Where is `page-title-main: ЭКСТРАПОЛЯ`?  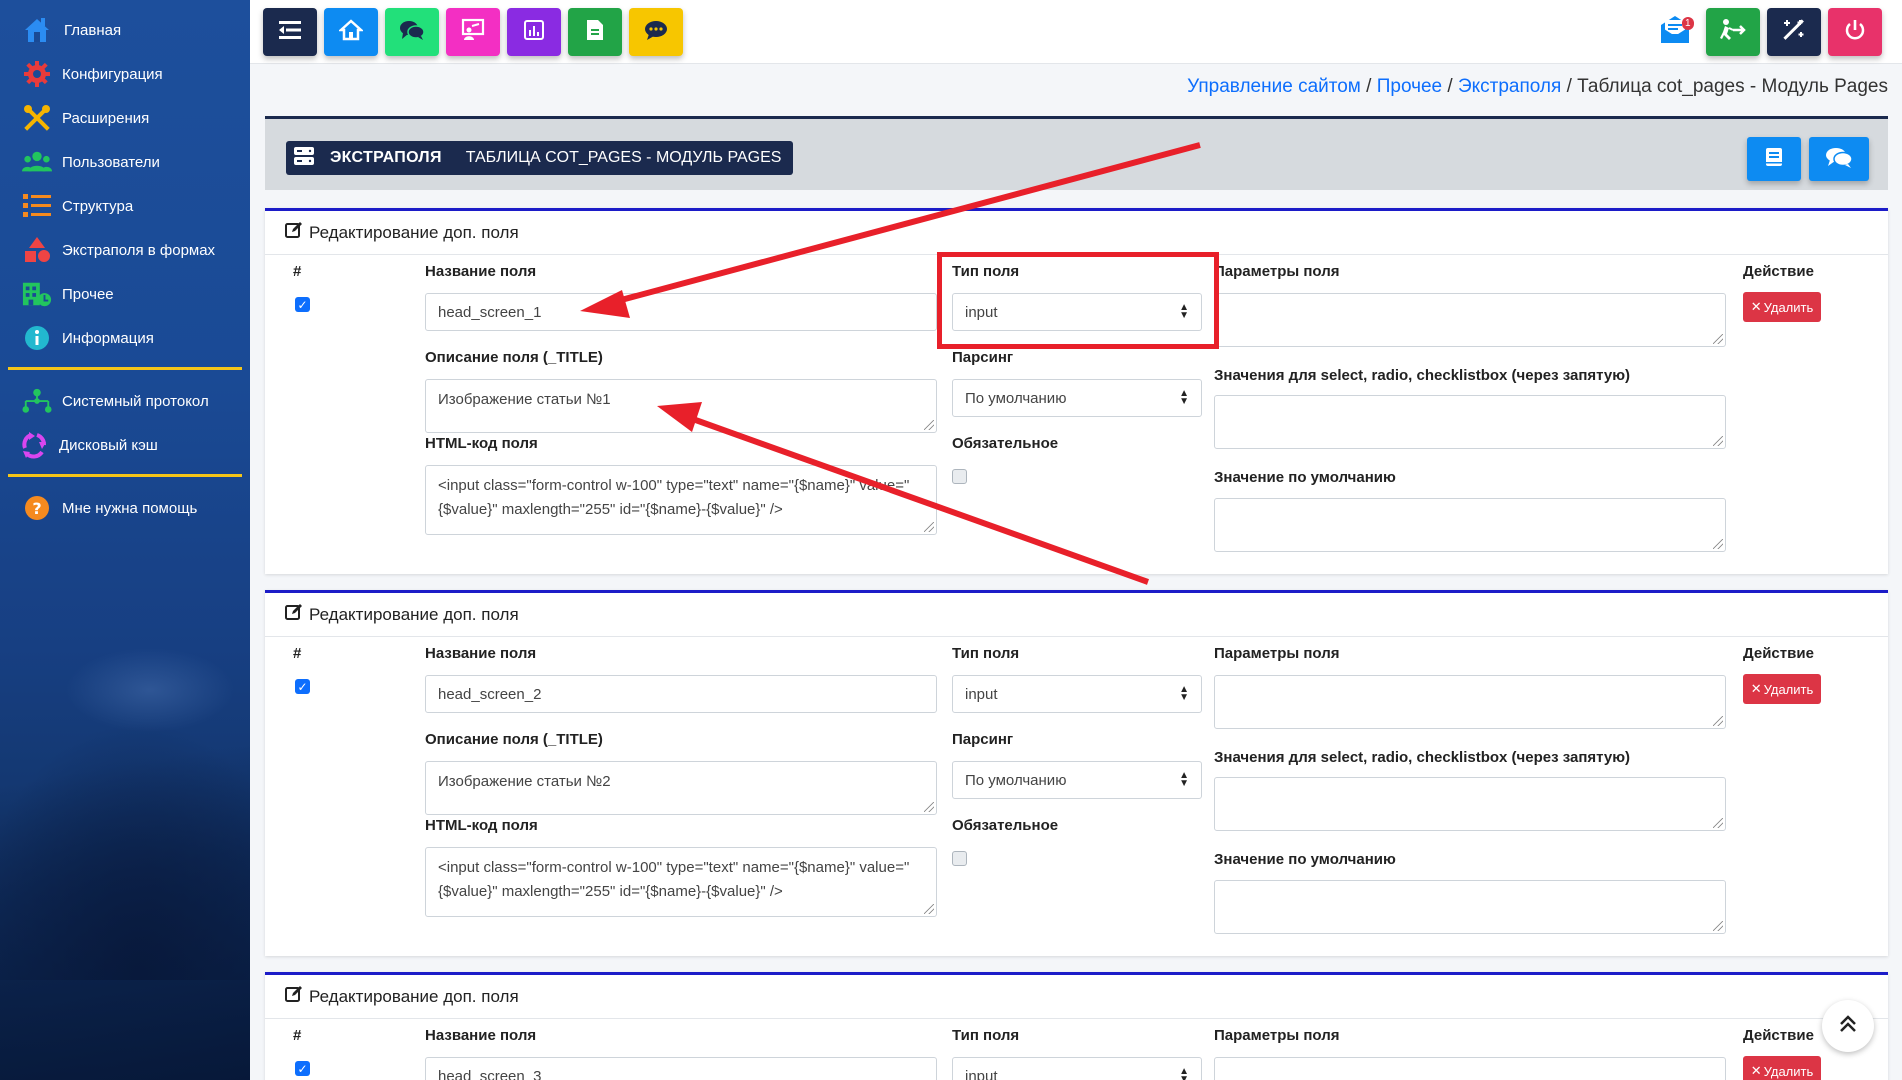
page-title-main: ЭКСТРАПОЛЯ is located at coordinates (386, 157).